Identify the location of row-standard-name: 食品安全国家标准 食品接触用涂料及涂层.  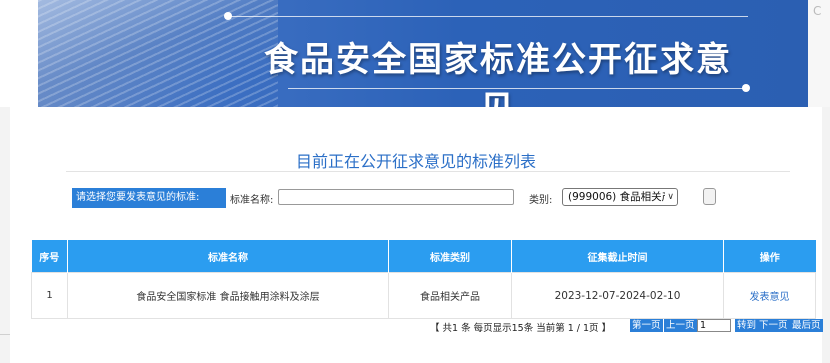
(228, 295).